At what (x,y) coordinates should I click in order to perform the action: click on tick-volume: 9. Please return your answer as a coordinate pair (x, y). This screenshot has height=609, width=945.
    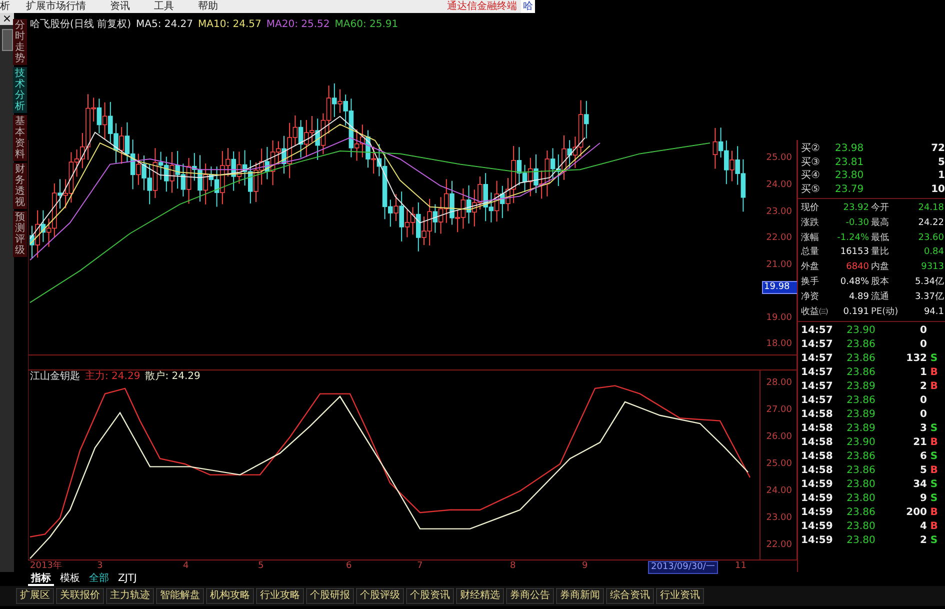
    Looking at the image, I should click on (923, 499).